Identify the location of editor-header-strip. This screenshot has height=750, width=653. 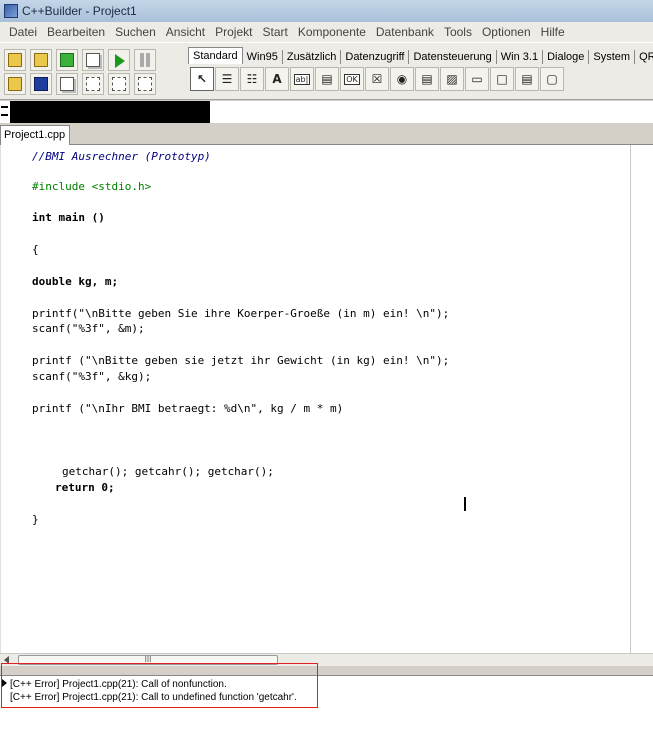
(326, 112).